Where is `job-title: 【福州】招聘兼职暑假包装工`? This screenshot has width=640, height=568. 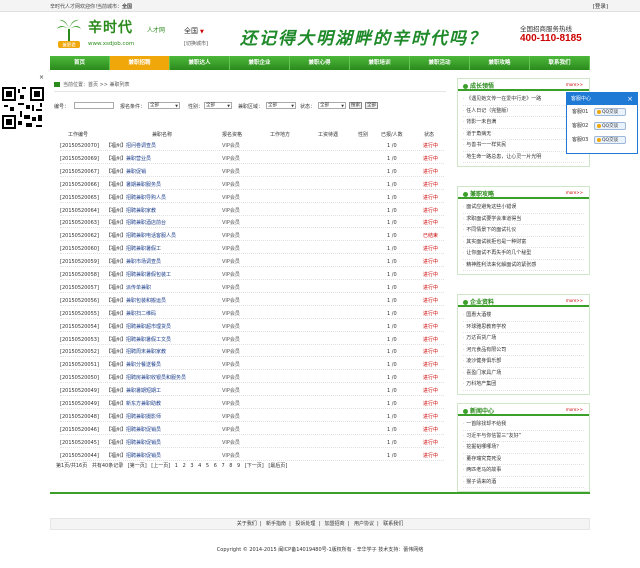 job-title: 【福州】招聘兼职暑假包装工 is located at coordinates (138, 275).